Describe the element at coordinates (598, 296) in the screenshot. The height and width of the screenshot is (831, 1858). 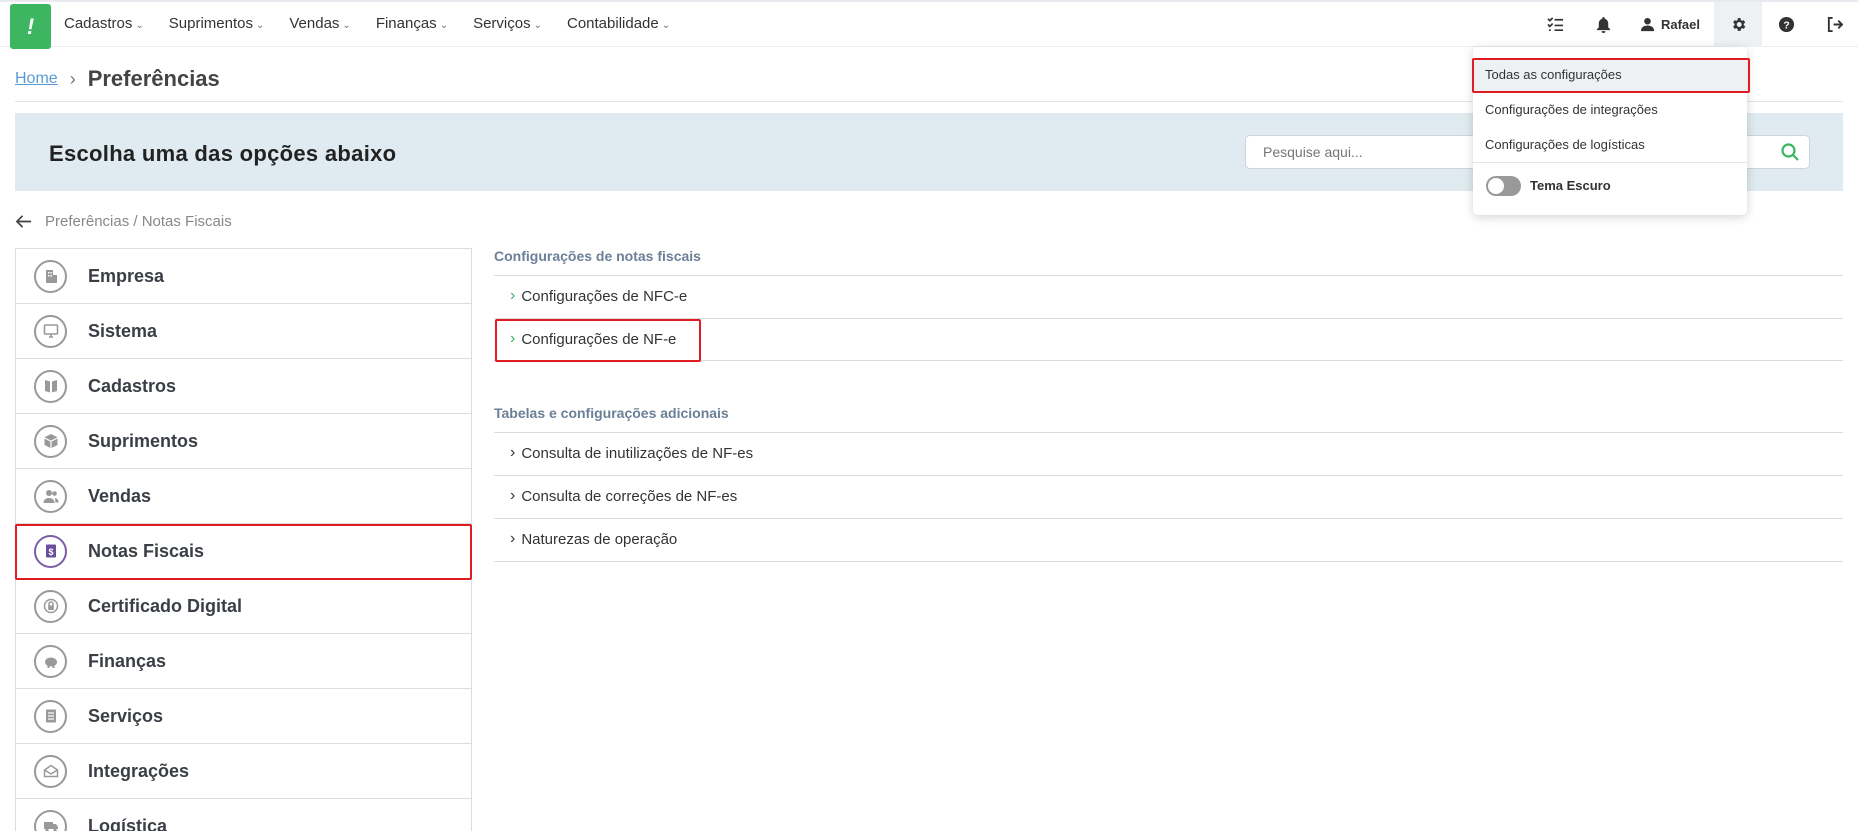
I see `link-config-nfce: › Configurações de NFC-e` at that location.